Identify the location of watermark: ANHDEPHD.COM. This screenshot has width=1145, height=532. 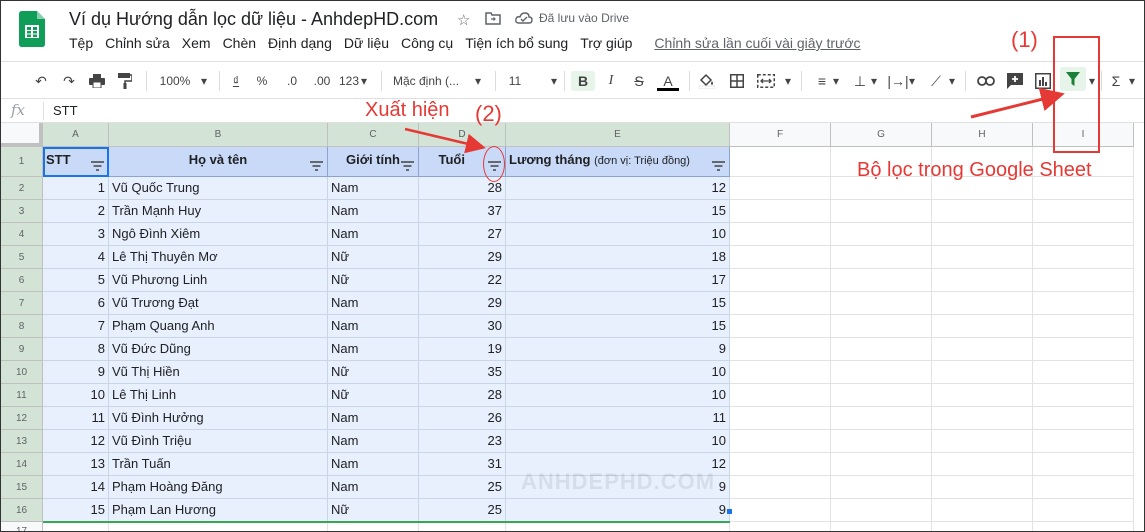
(618, 481).